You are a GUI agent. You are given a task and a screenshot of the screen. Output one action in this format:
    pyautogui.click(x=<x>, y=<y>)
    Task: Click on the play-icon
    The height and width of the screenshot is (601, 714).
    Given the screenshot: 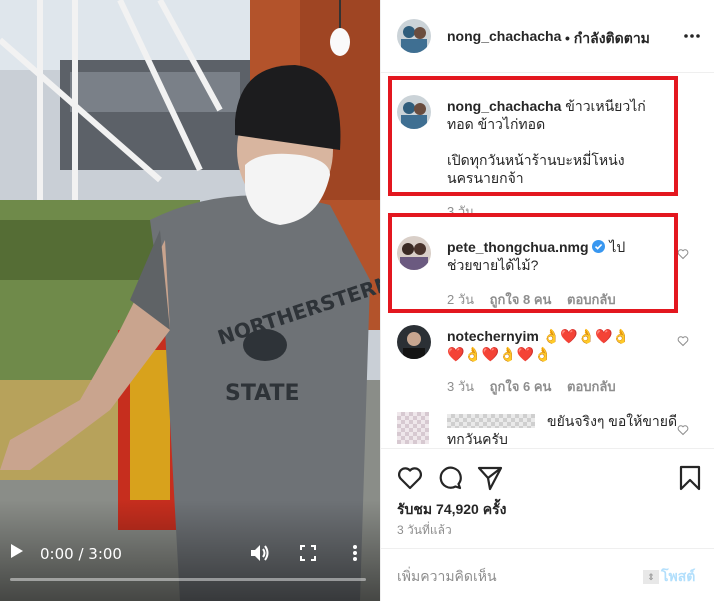 What is the action you would take?
    pyautogui.click(x=17, y=551)
    